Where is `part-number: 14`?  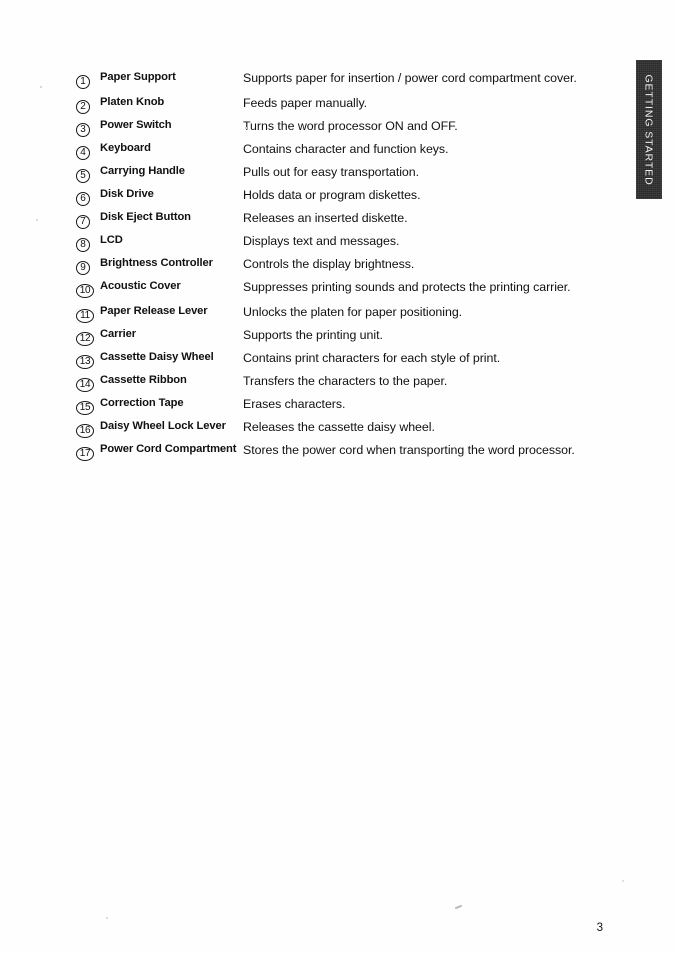 part-number: 14 is located at coordinates (88, 382).